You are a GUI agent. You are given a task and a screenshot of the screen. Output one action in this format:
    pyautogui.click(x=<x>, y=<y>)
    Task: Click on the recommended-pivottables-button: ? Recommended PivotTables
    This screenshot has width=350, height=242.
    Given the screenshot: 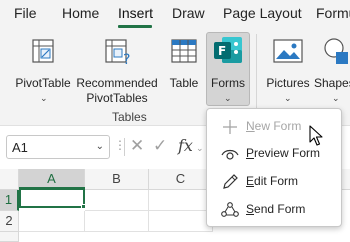 What is the action you would take?
    pyautogui.click(x=117, y=70)
    